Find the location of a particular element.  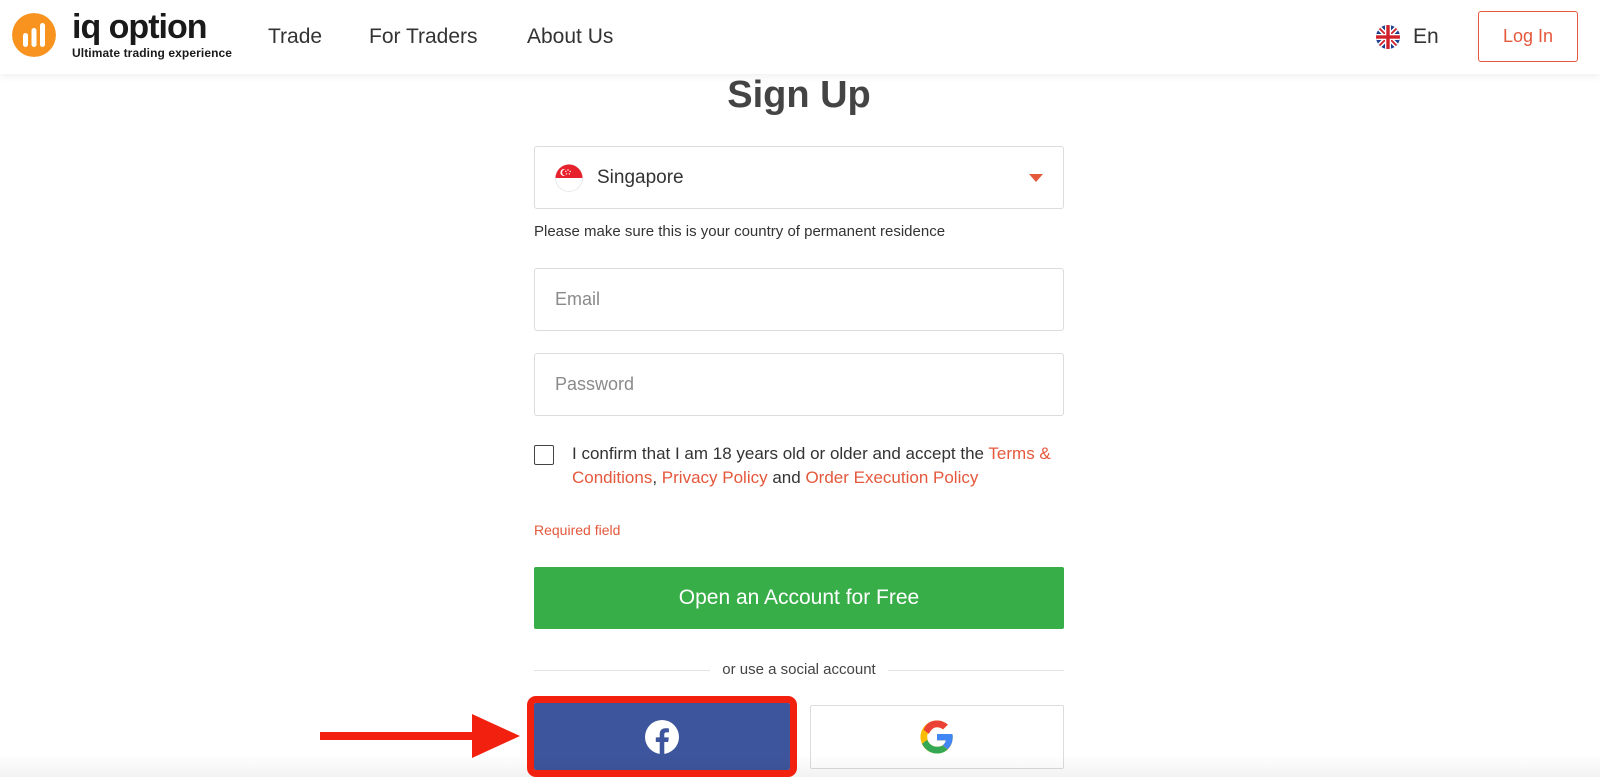

facebook-signup-button is located at coordinates (662, 736).